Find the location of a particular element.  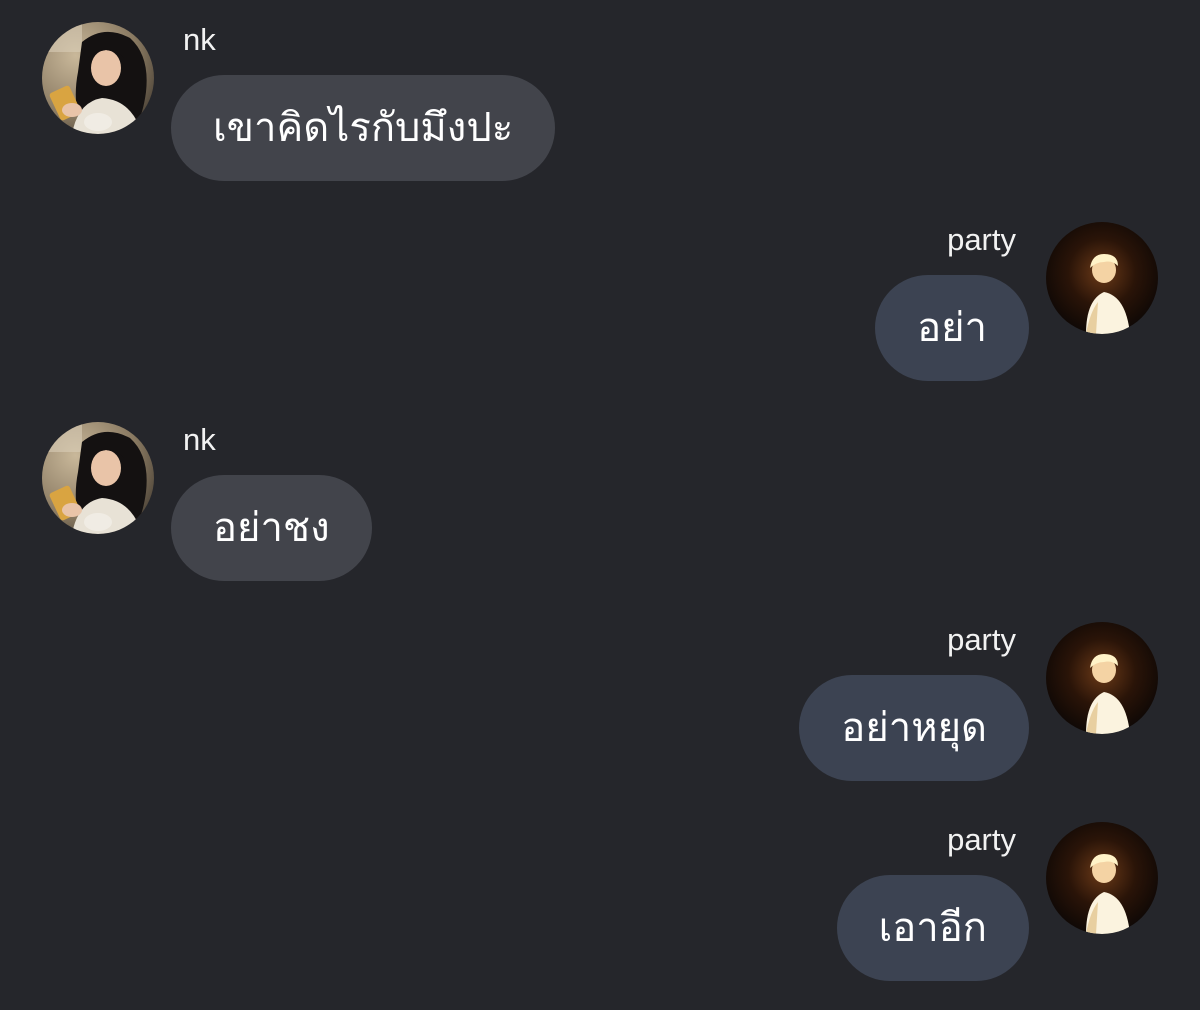

message-bubble-incoming: อย่าชง is located at coordinates (271, 528).